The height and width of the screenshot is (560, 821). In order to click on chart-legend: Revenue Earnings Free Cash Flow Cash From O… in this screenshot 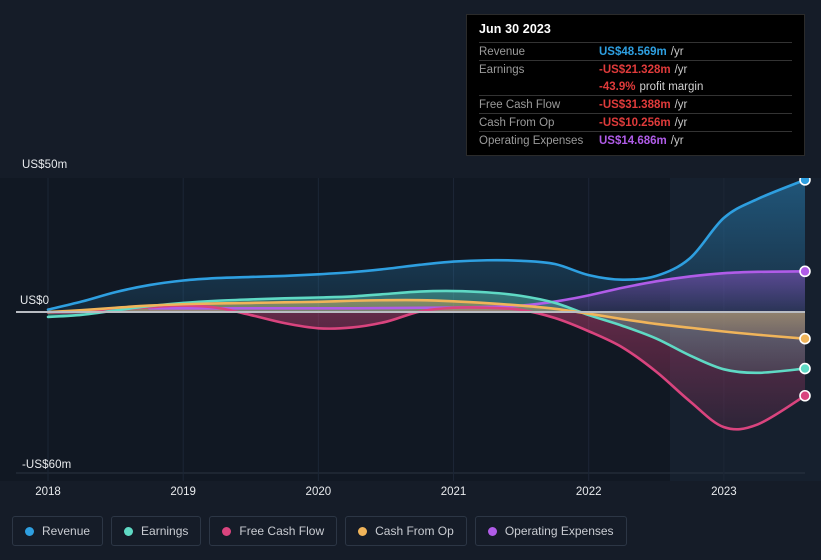, I will do `click(319, 531)`.